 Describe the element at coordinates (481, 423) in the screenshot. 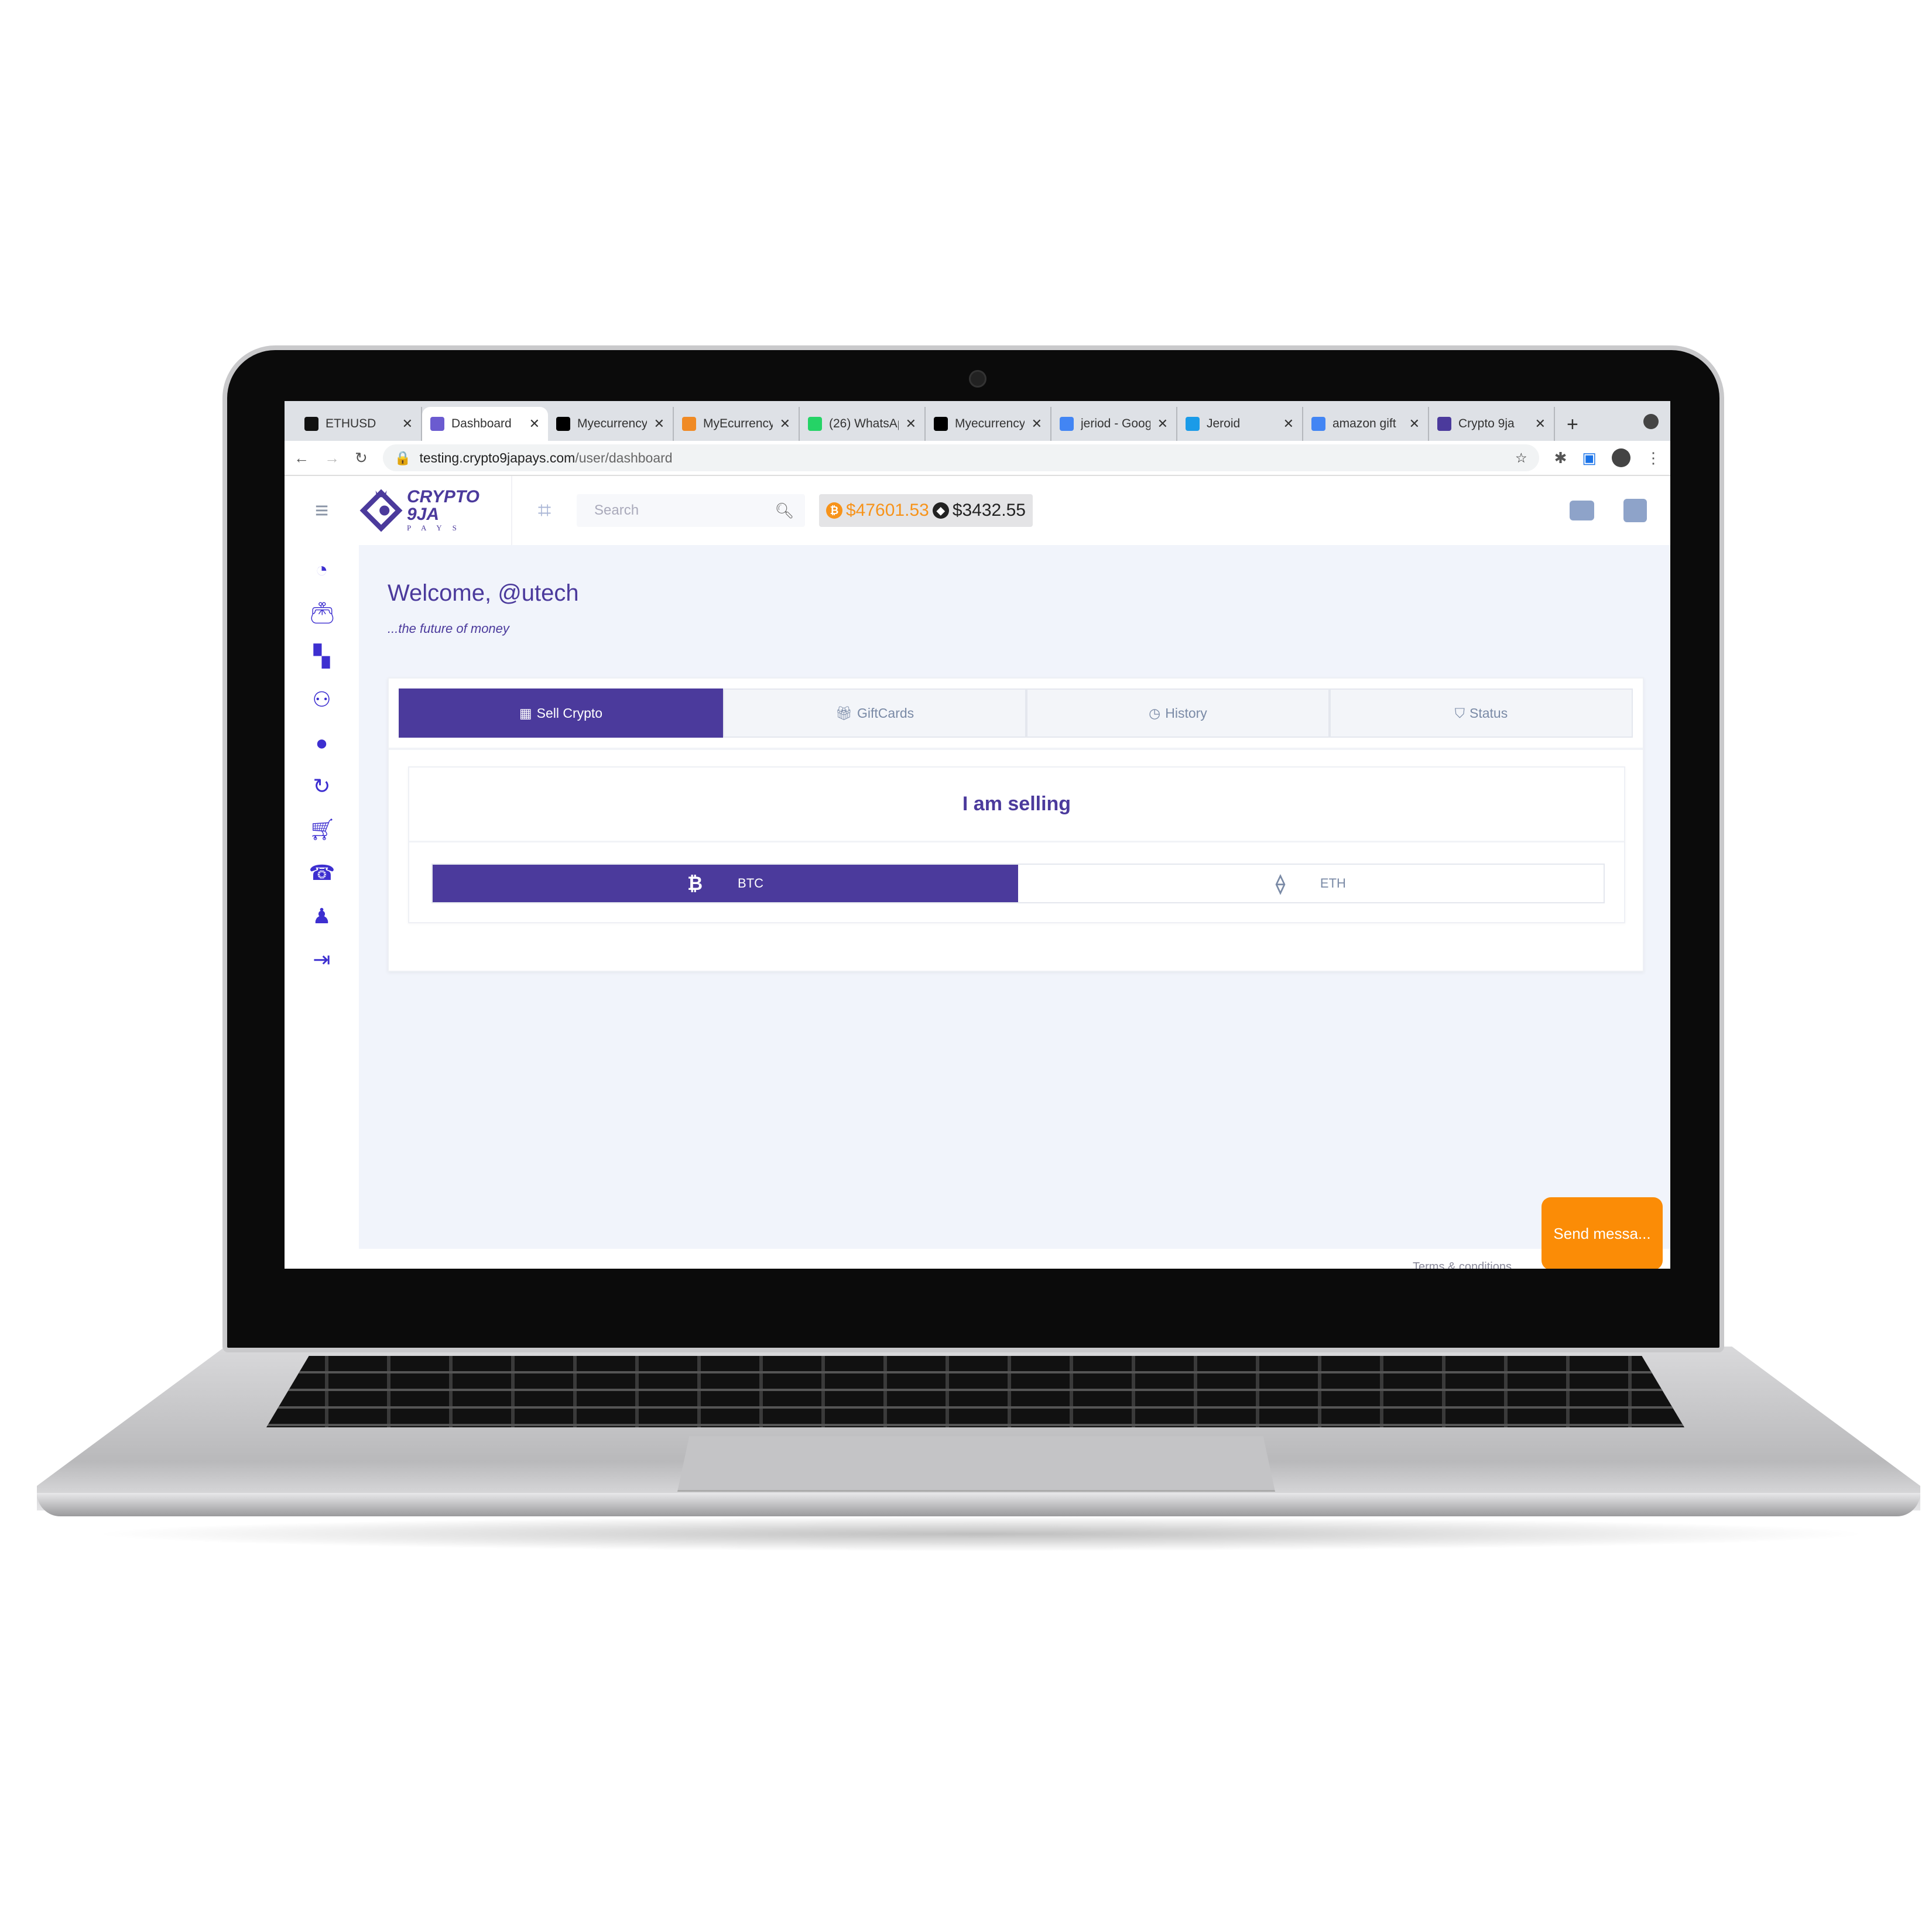

I see `browser-tab-title: Dashboard` at that location.